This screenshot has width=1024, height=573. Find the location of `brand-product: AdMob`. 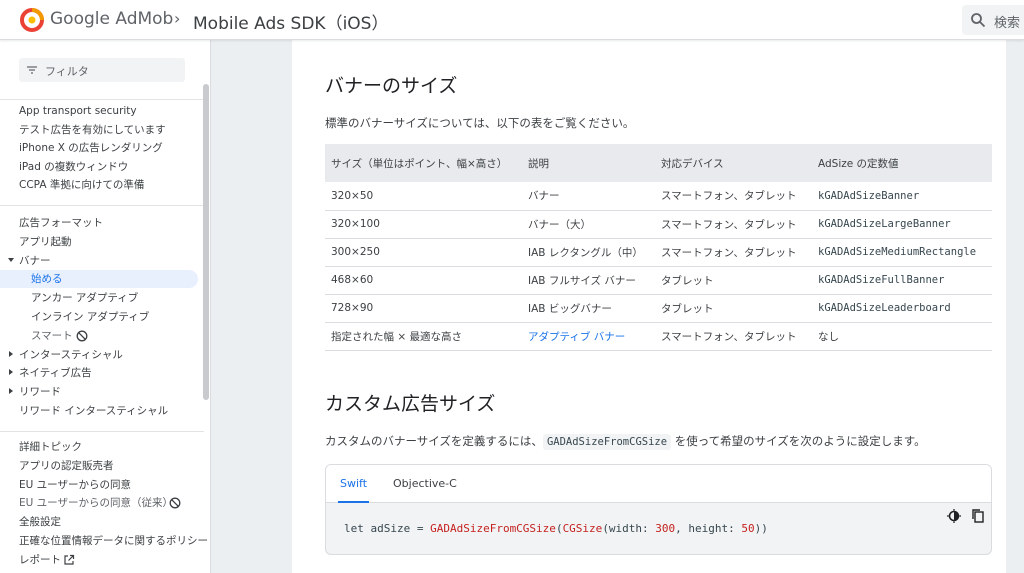

brand-product: AdMob is located at coordinates (144, 19).